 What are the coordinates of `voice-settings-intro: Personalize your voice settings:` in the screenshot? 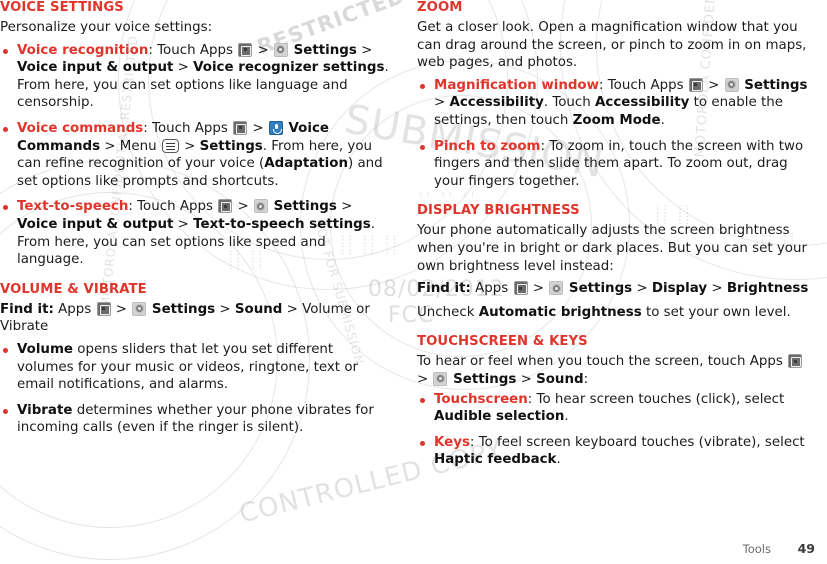 It's located at (106, 27).